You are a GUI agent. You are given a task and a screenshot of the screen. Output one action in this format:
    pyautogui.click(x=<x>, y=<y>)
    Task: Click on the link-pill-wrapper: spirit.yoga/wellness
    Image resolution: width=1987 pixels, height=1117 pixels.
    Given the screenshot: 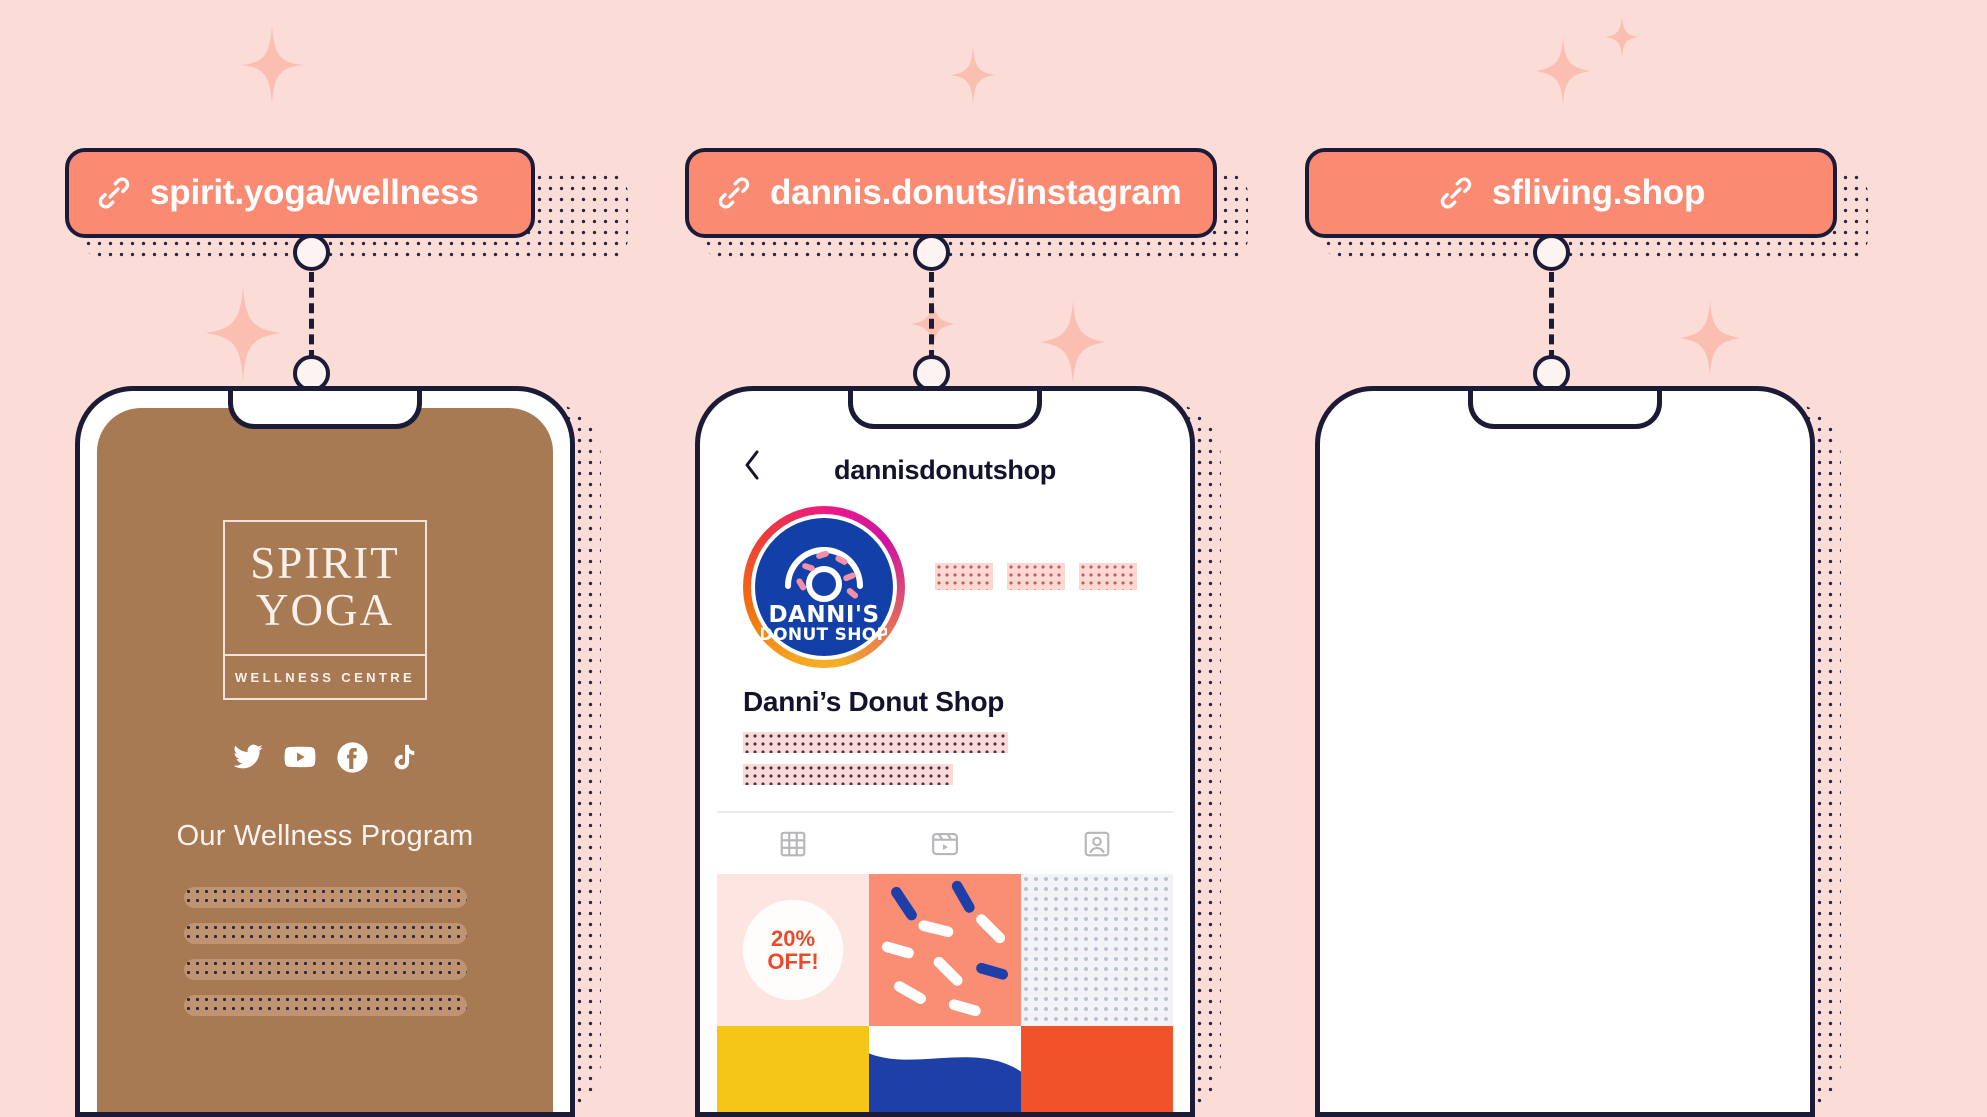 What is the action you would take?
    pyautogui.click(x=346, y=204)
    